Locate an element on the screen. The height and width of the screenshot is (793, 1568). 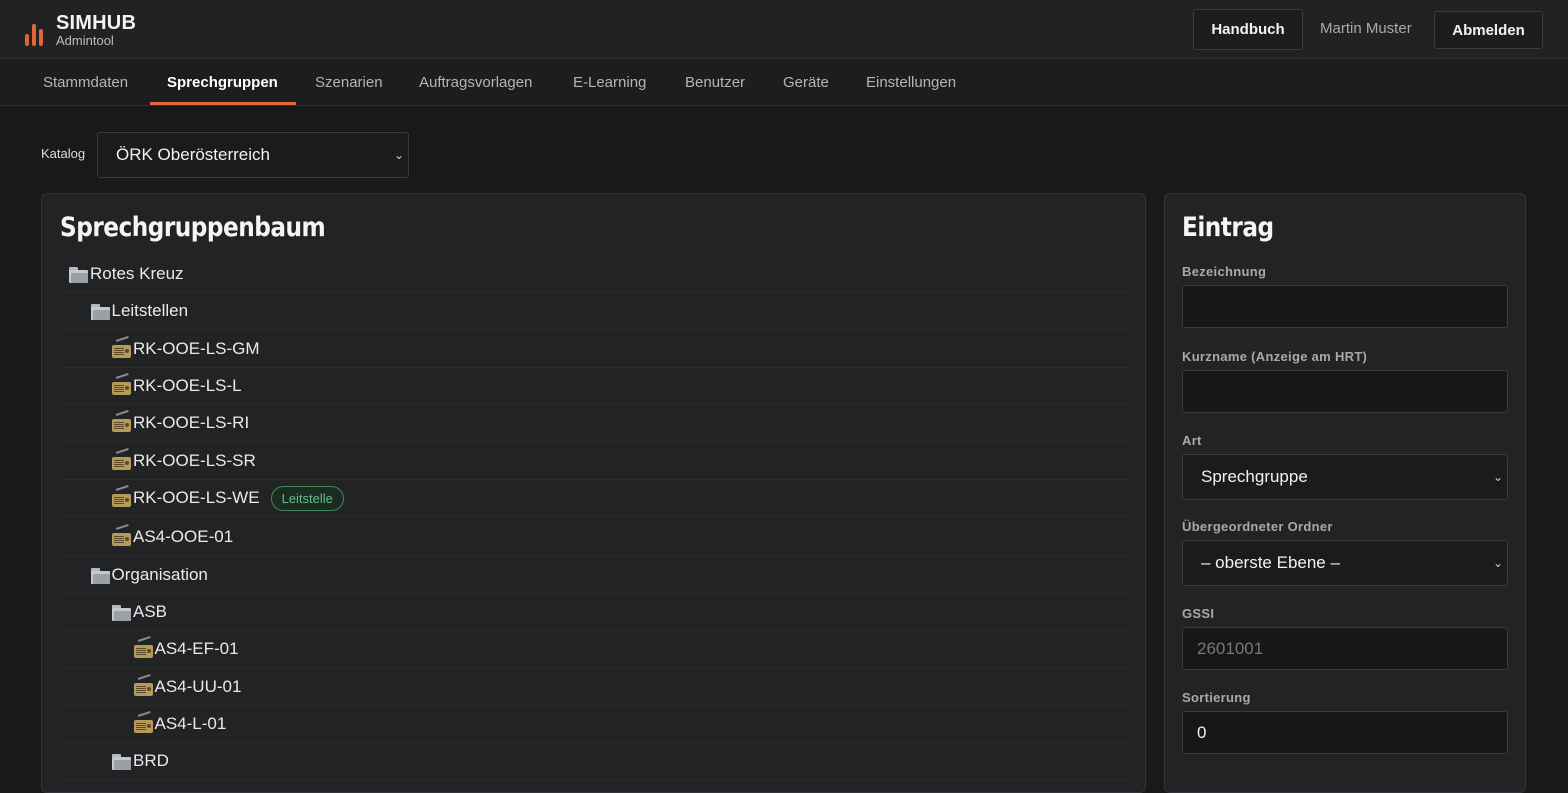
tree-item-label: AS4-EF-01 is located at coordinates (196, 648).